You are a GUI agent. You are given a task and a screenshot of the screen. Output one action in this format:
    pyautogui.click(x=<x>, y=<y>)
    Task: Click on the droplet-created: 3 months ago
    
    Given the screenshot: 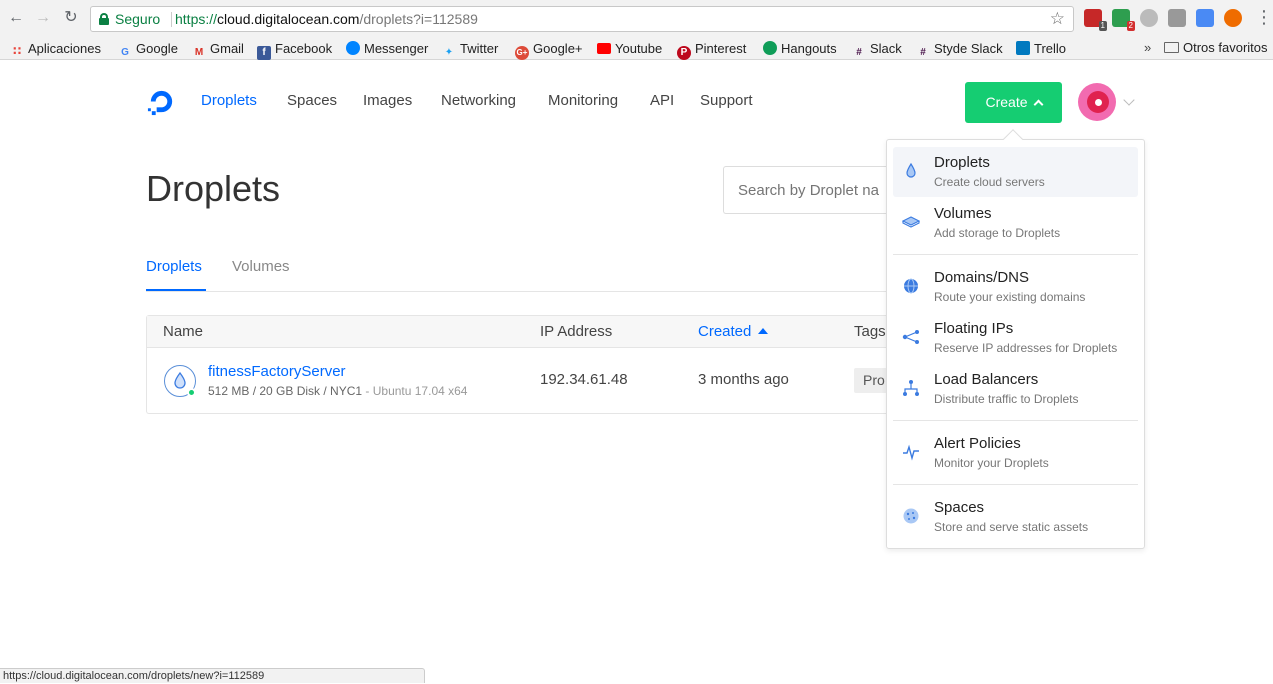 What is the action you would take?
    pyautogui.click(x=743, y=379)
    